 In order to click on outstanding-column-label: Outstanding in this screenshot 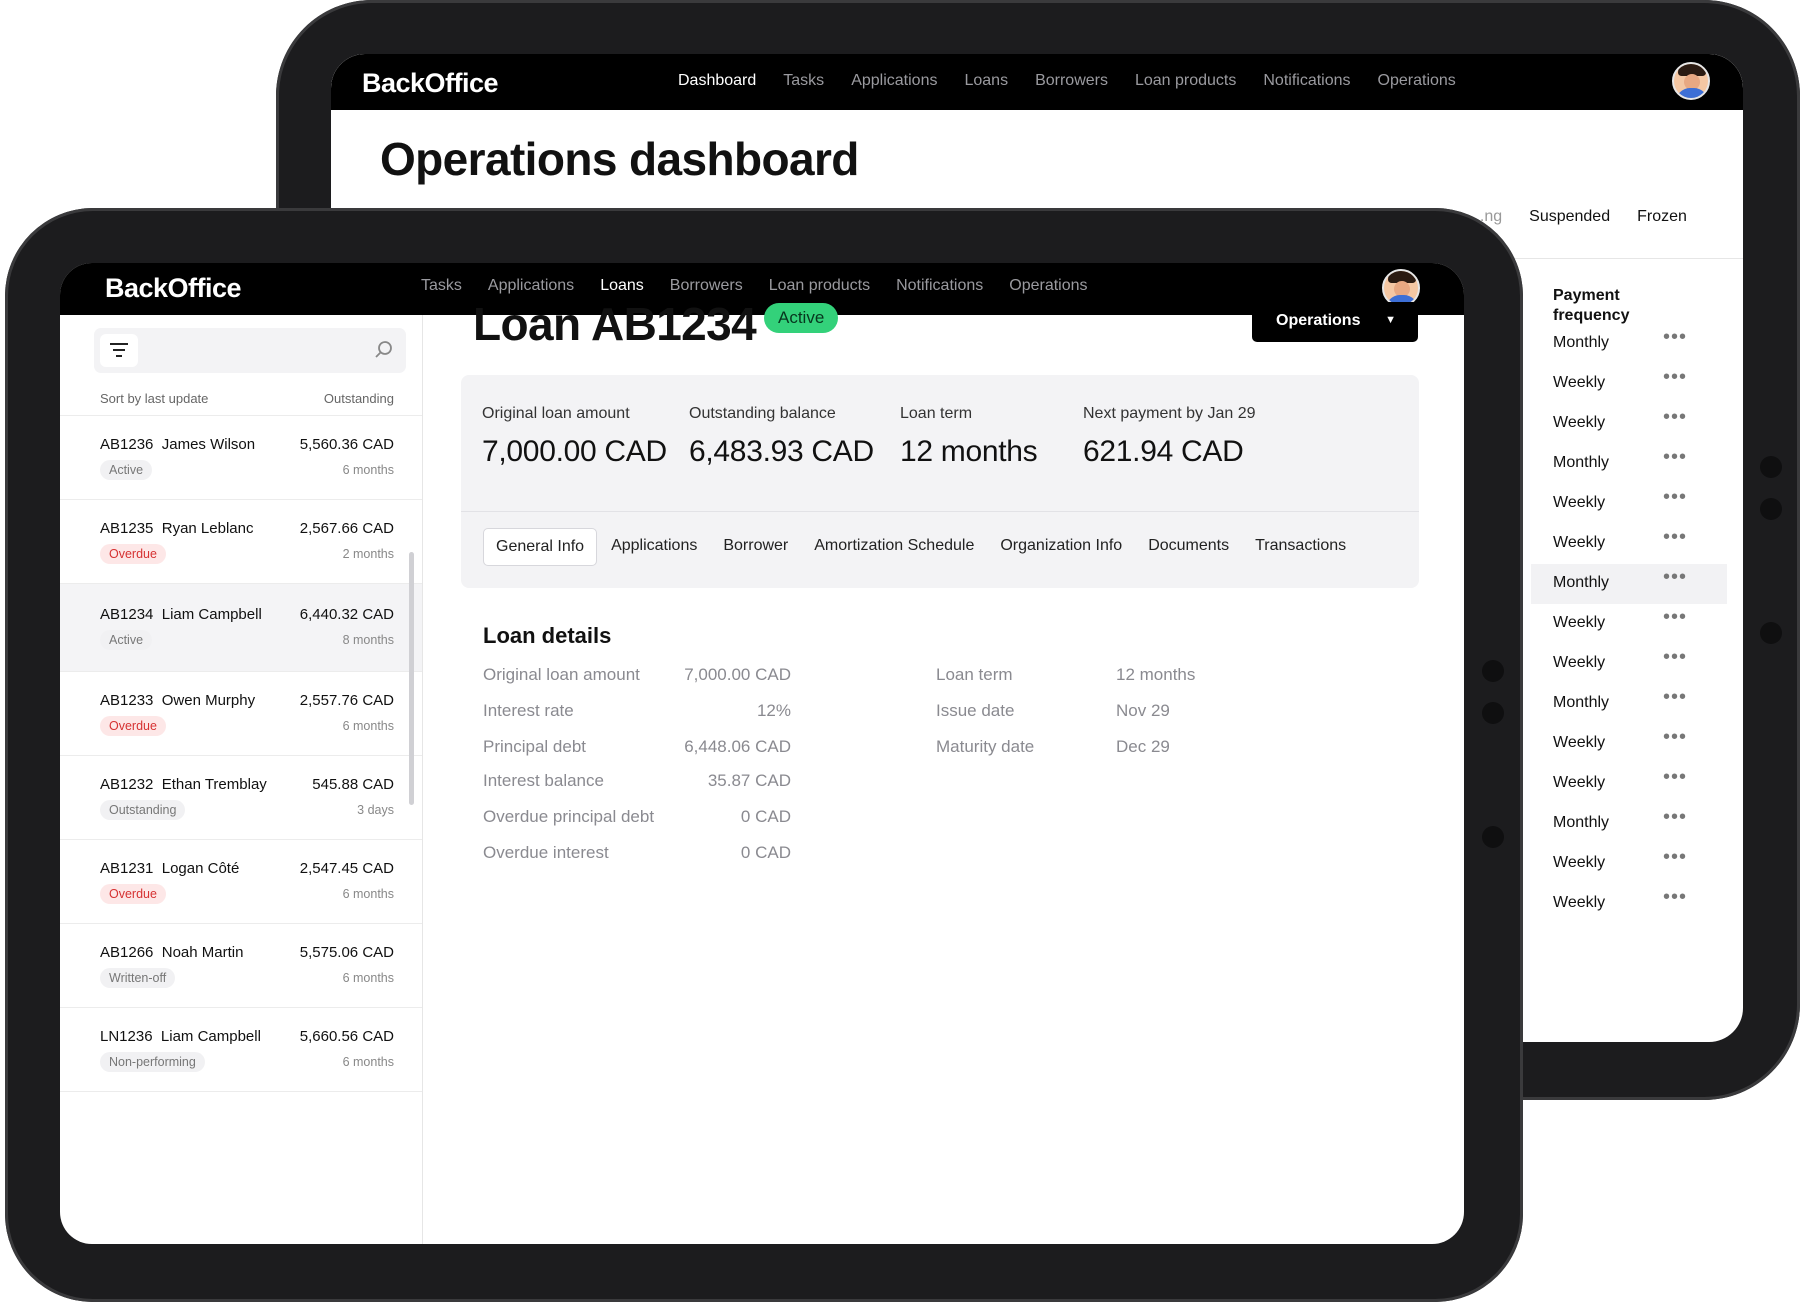, I will do `click(358, 398)`.